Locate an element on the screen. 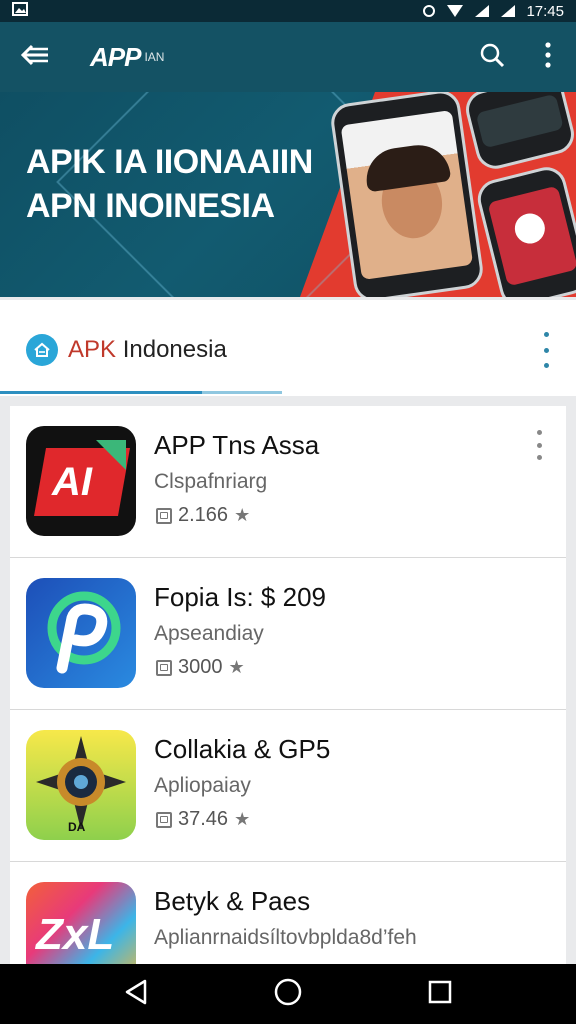  icon-text: DA is located at coordinates (77, 827).